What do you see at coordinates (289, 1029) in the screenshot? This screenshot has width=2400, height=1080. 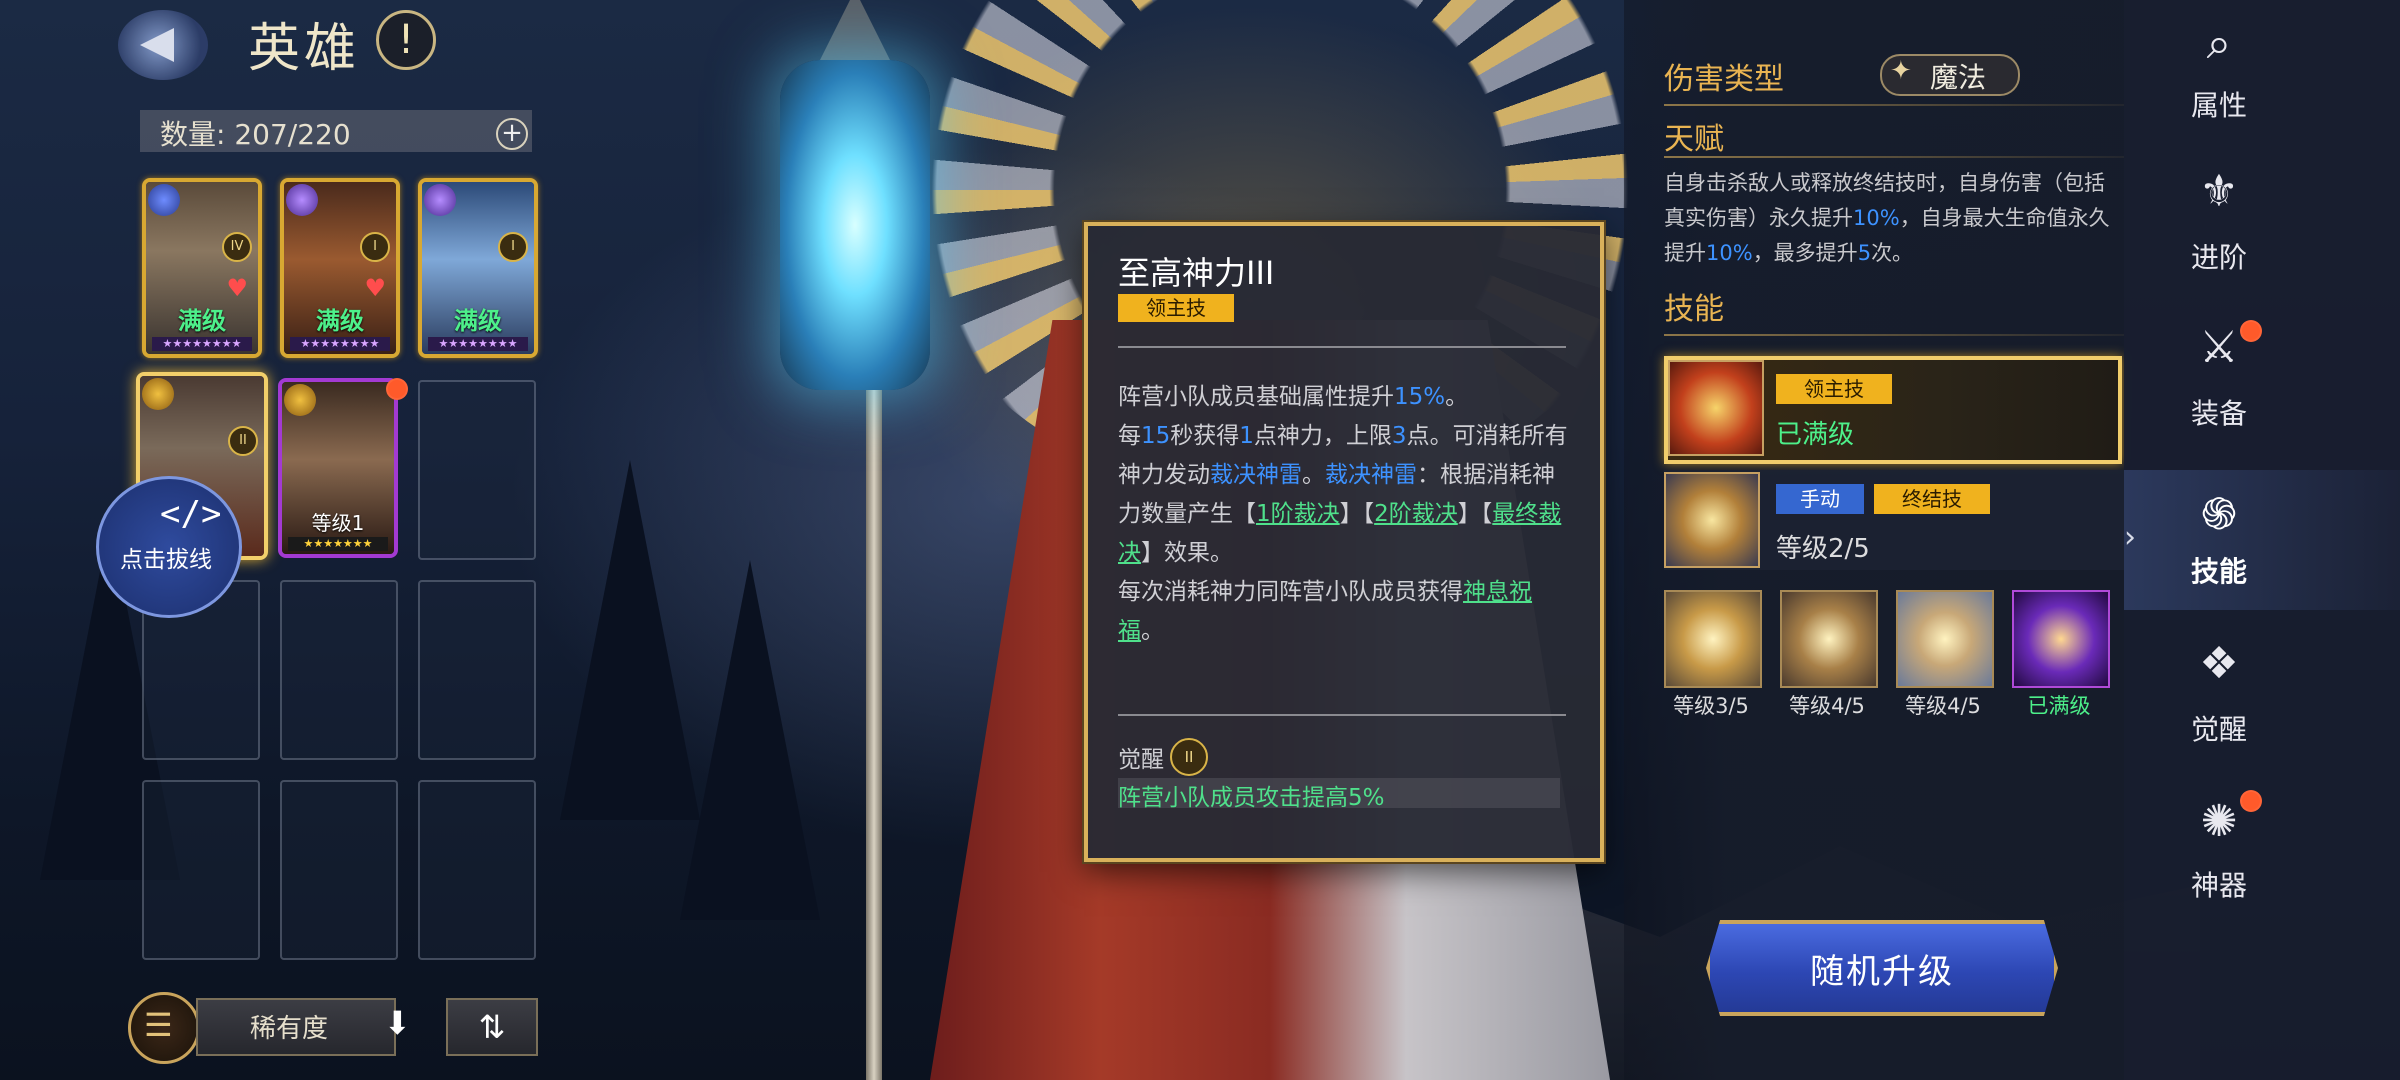 I see `sort-label: 稀有度` at bounding box center [289, 1029].